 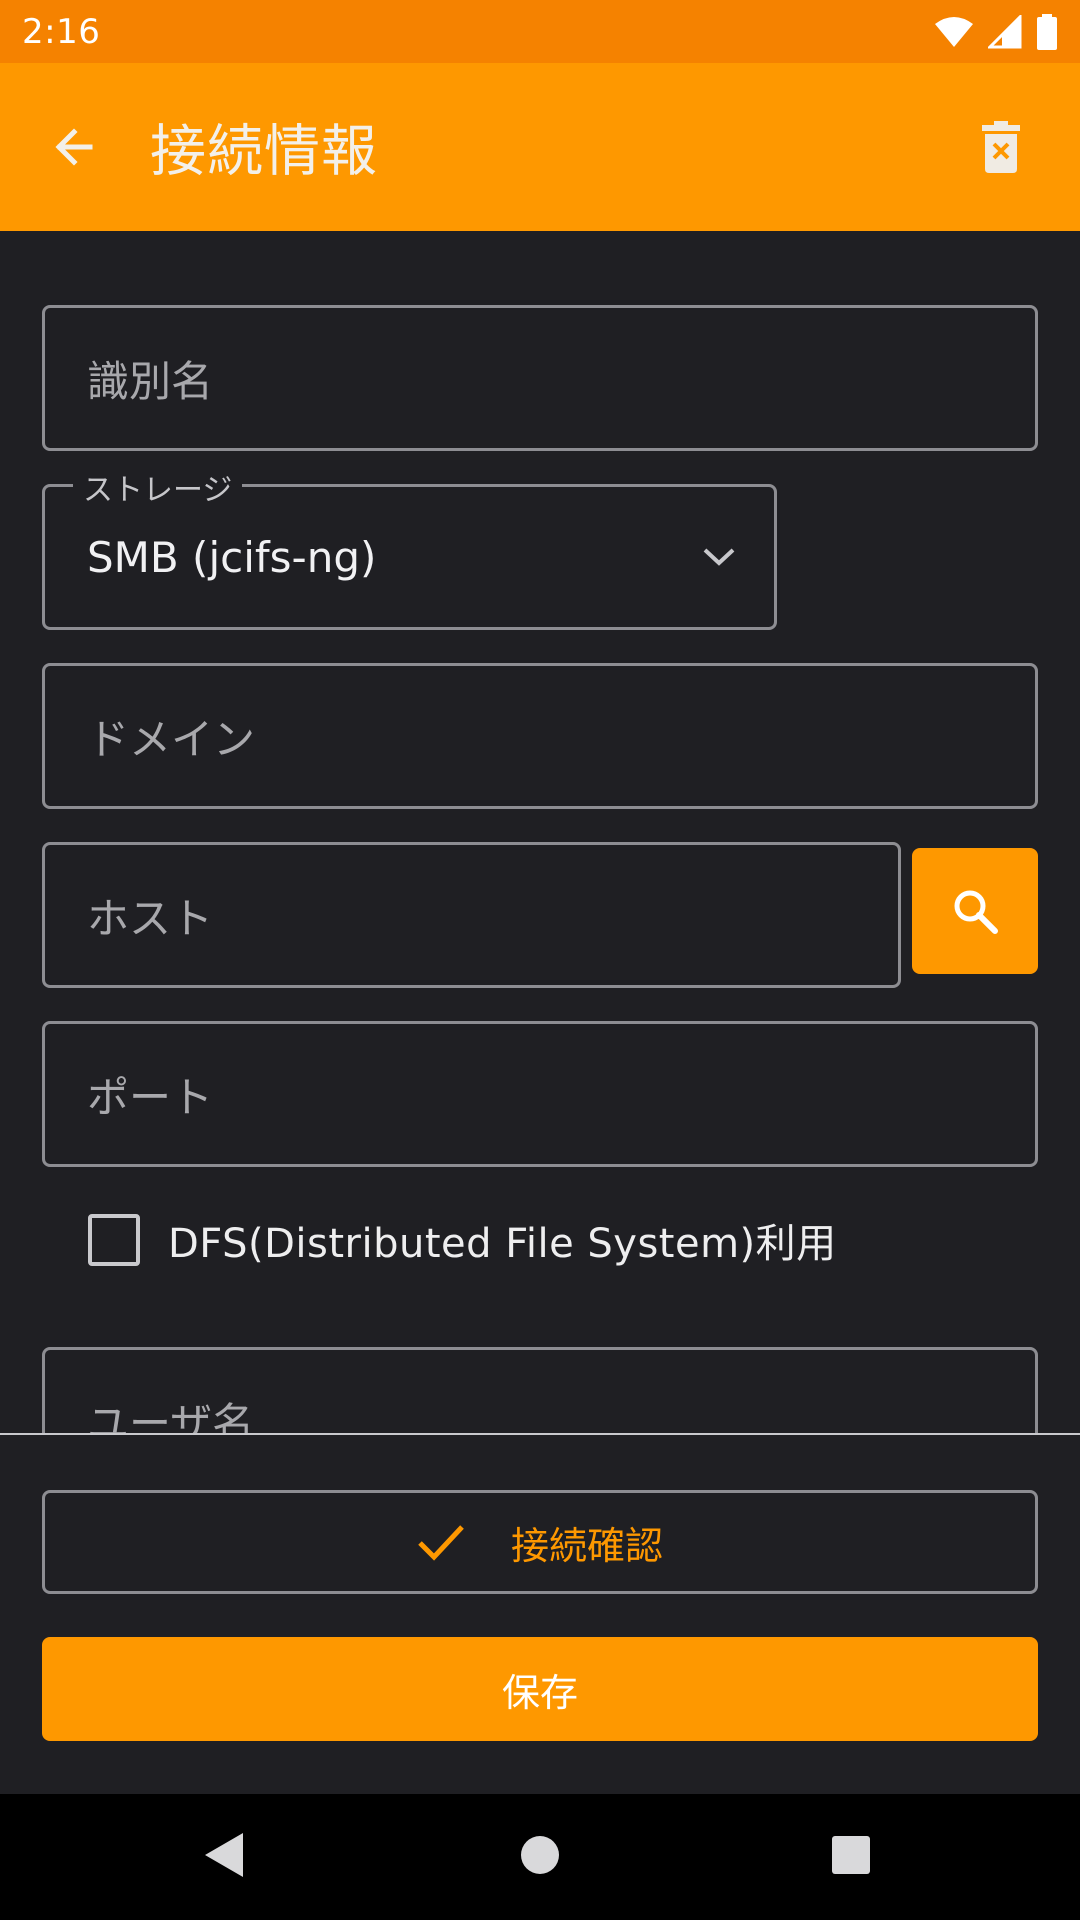 I want to click on check-icon, so click(x=441, y=1543).